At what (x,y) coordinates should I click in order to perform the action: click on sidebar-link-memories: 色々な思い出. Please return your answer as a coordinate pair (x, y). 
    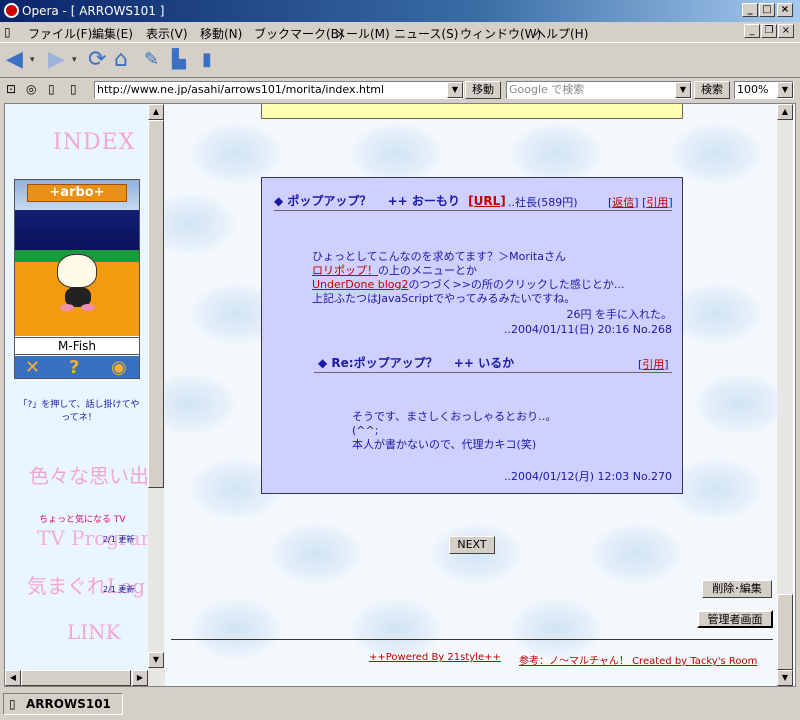
    Looking at the image, I should click on (89, 474).